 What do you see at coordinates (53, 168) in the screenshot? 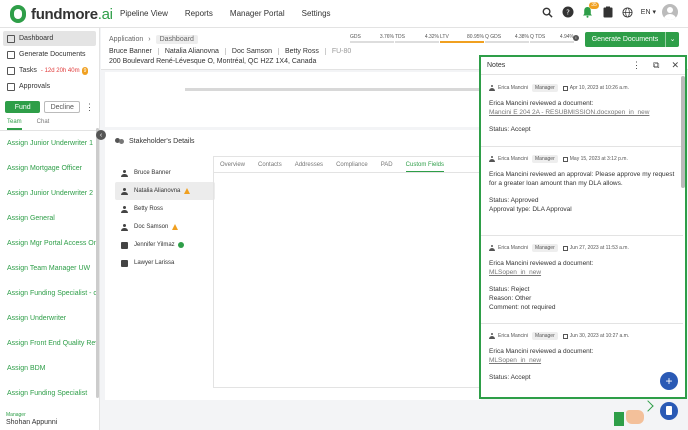
I see `list-item: Assign Mortgage Officer` at bounding box center [53, 168].